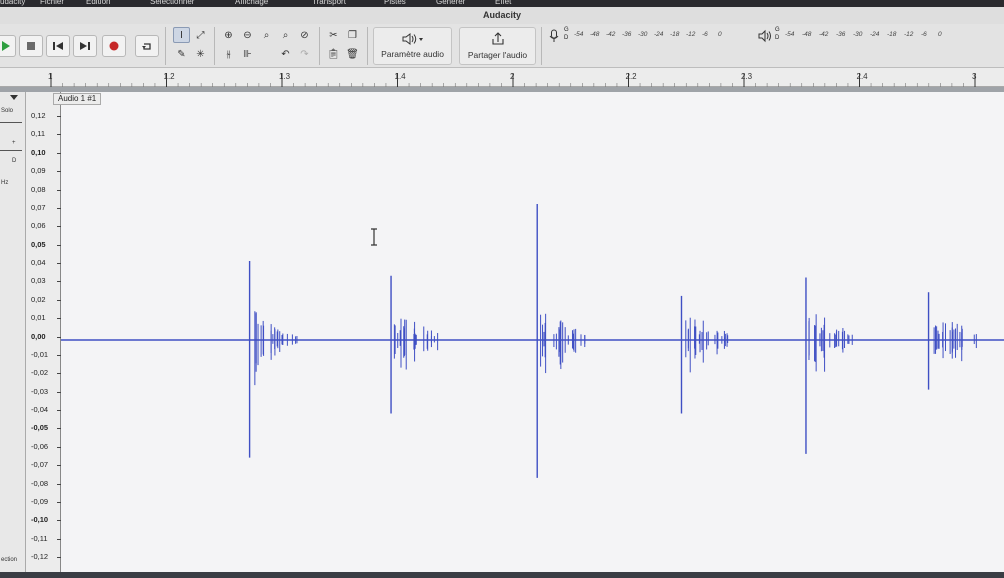  What do you see at coordinates (172, 3) in the screenshot?
I see `menu-item: Sélectionner` at bounding box center [172, 3].